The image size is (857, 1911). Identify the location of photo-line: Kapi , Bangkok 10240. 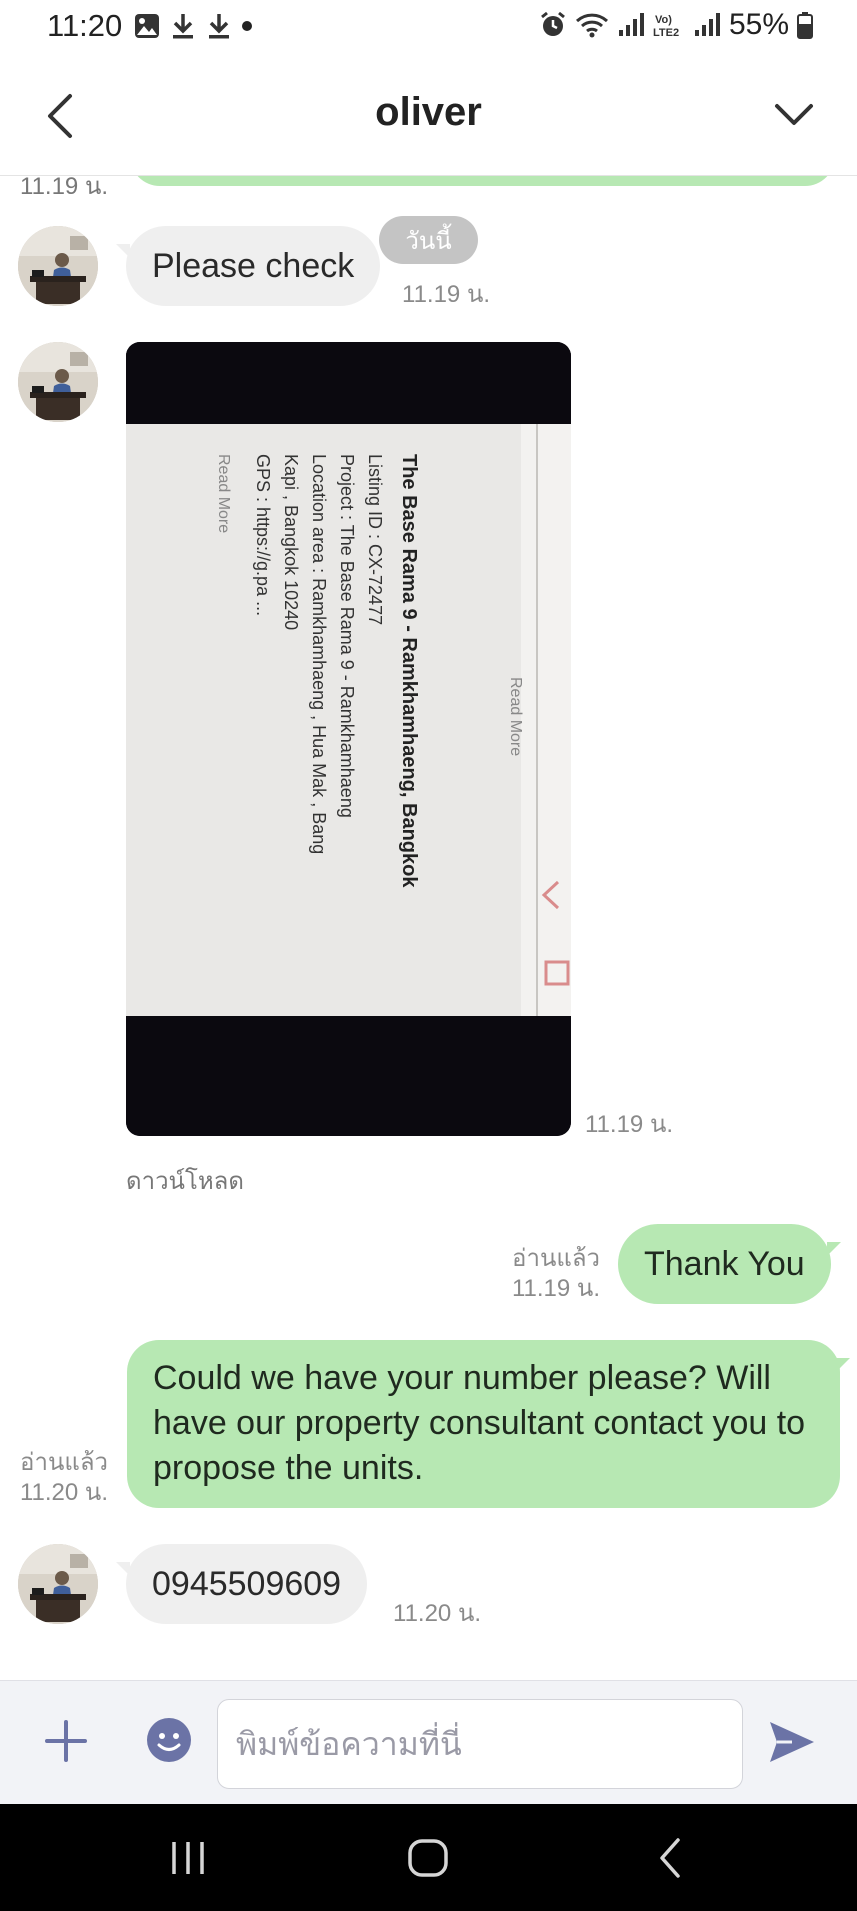
(291, 542).